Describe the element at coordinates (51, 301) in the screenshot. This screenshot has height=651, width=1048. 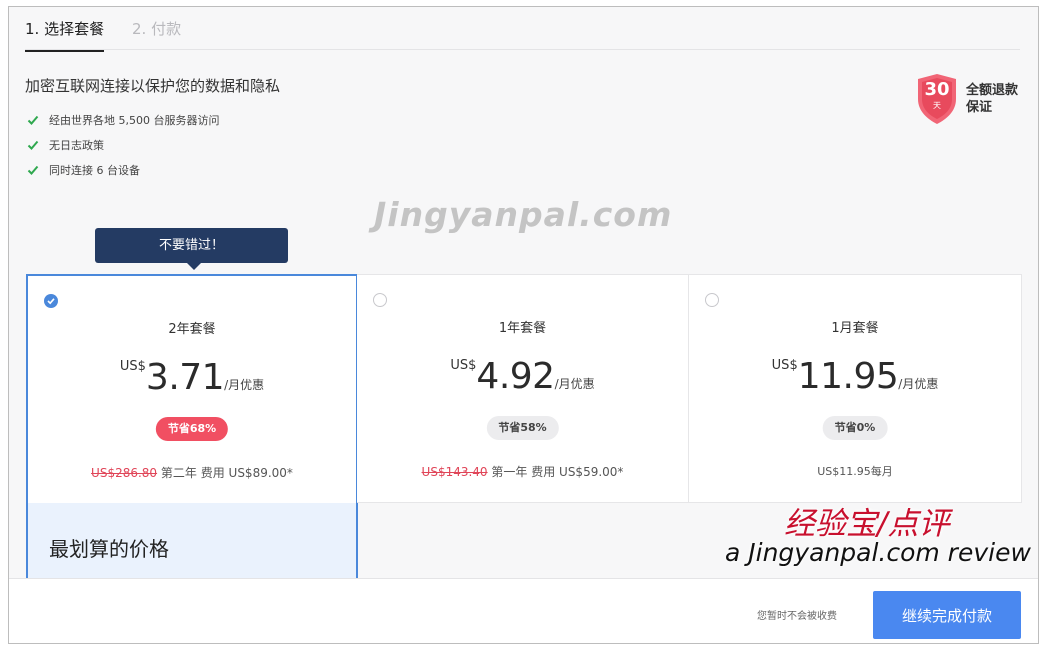
I see `radio-selected-icon` at that location.